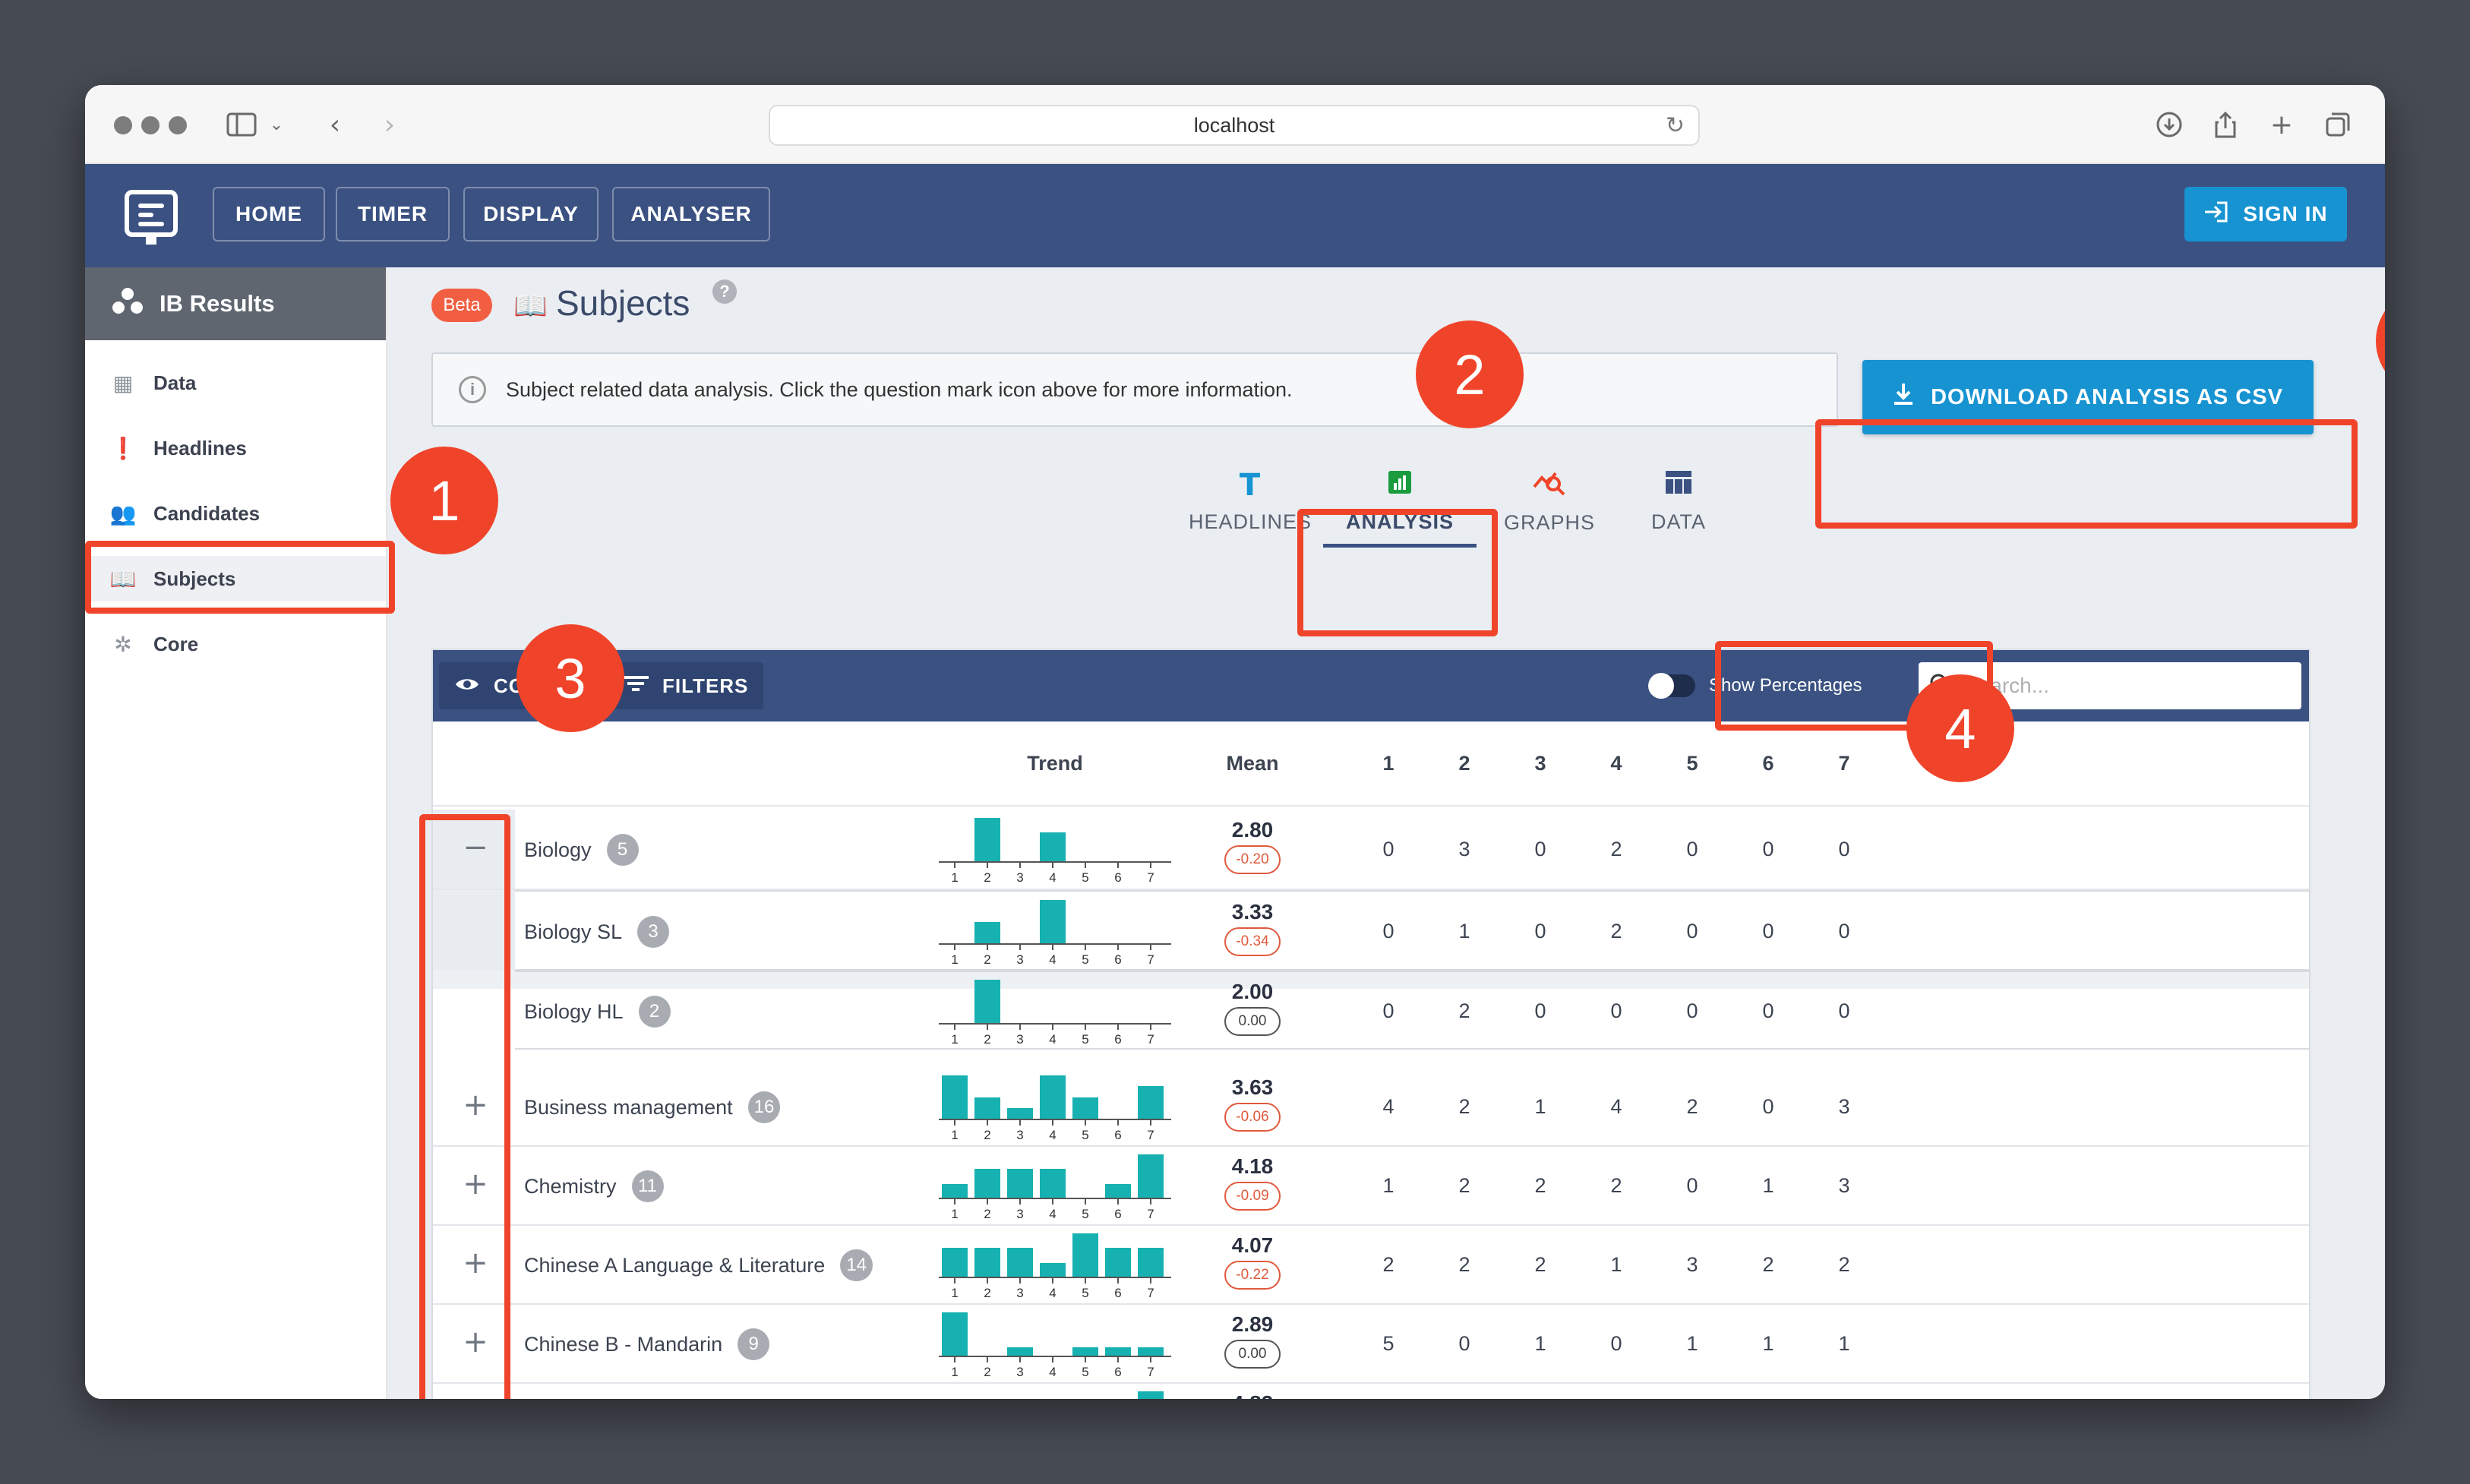 The image size is (2470, 1484). Describe the element at coordinates (2338, 124) in the screenshot. I see `tab-overview-icon` at that location.